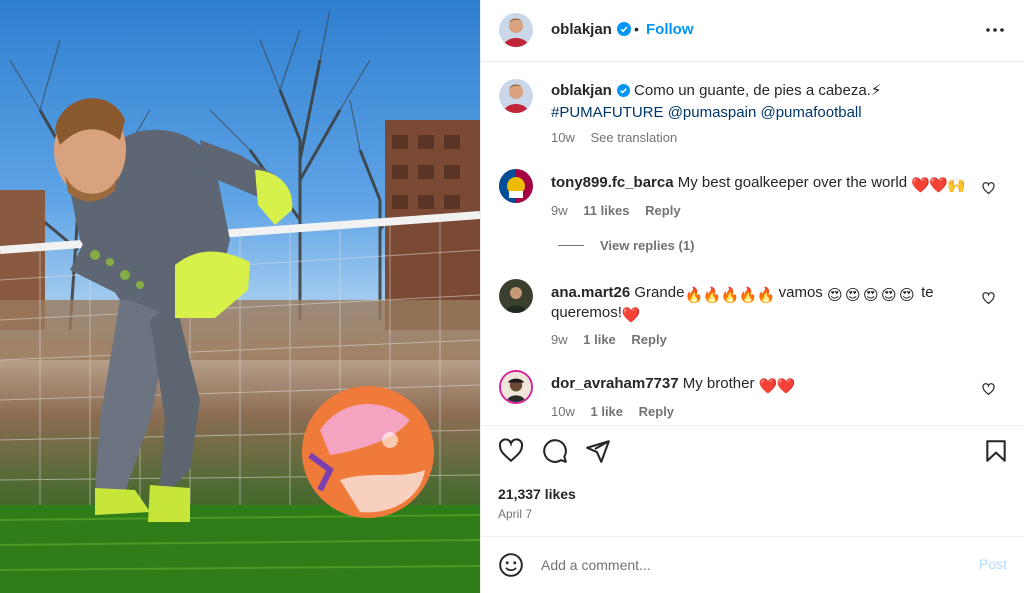 The width and height of the screenshot is (1024, 593). I want to click on add-comment-bar: Post, so click(752, 564).